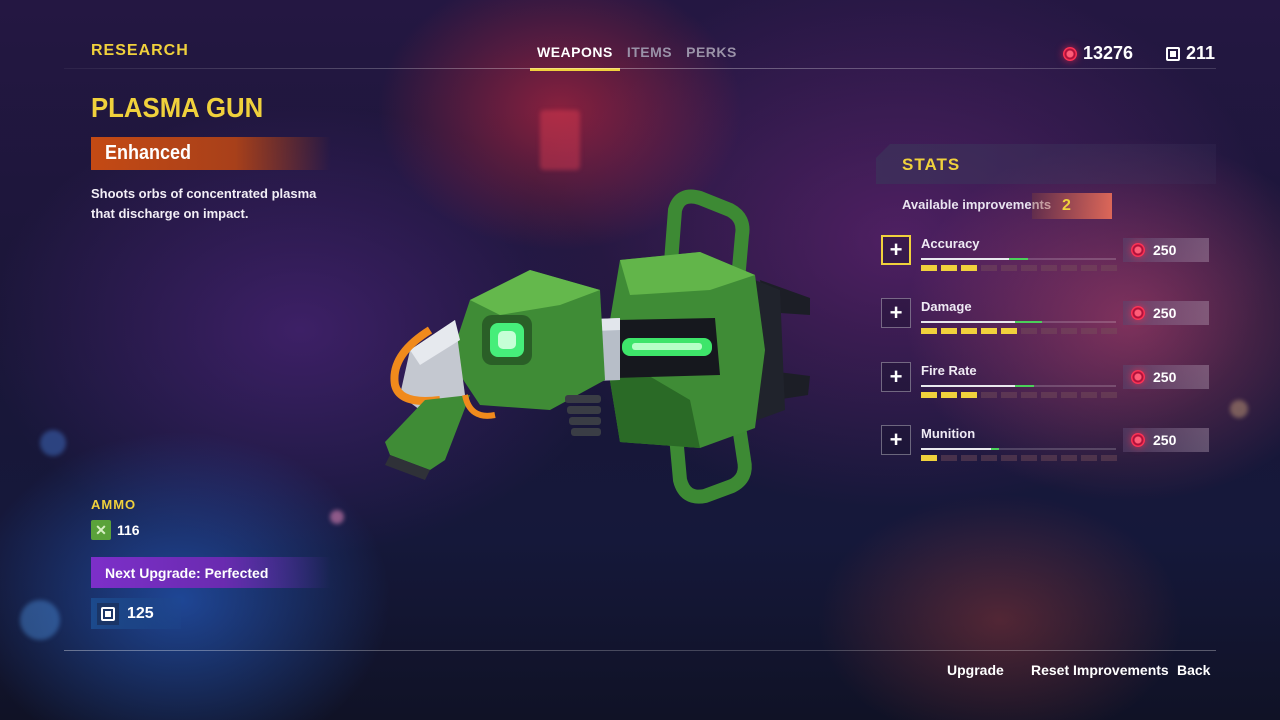 The height and width of the screenshot is (720, 1280). Describe the element at coordinates (1072, 206) in the screenshot. I see `available-improvements-box: 2` at that location.